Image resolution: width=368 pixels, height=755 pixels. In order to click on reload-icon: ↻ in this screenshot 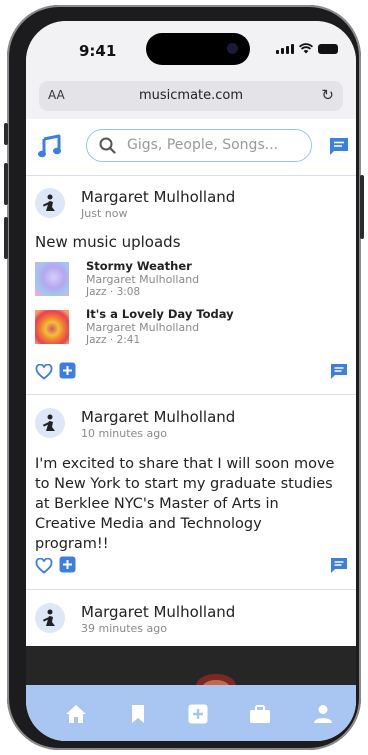, I will do `click(327, 95)`.